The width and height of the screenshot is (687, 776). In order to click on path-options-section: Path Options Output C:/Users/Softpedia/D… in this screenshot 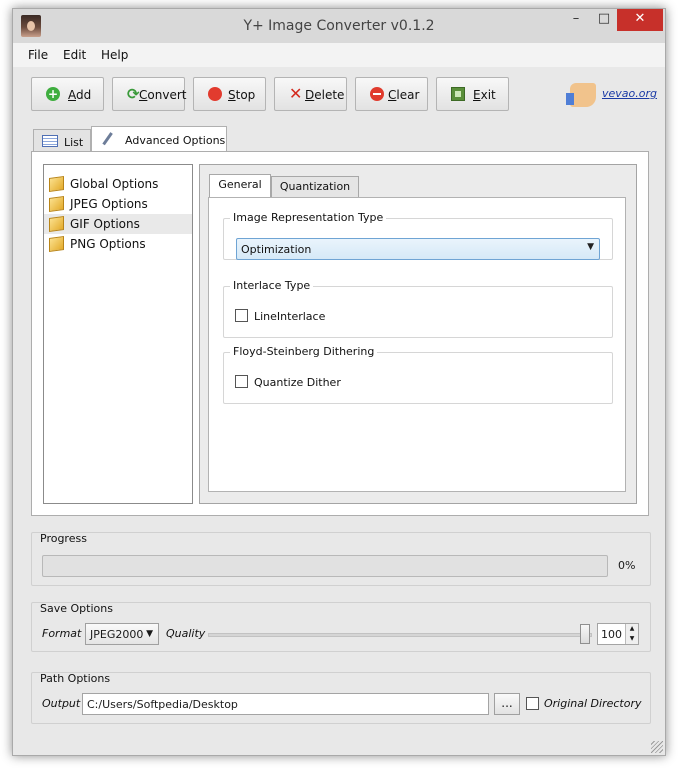, I will do `click(341, 698)`.